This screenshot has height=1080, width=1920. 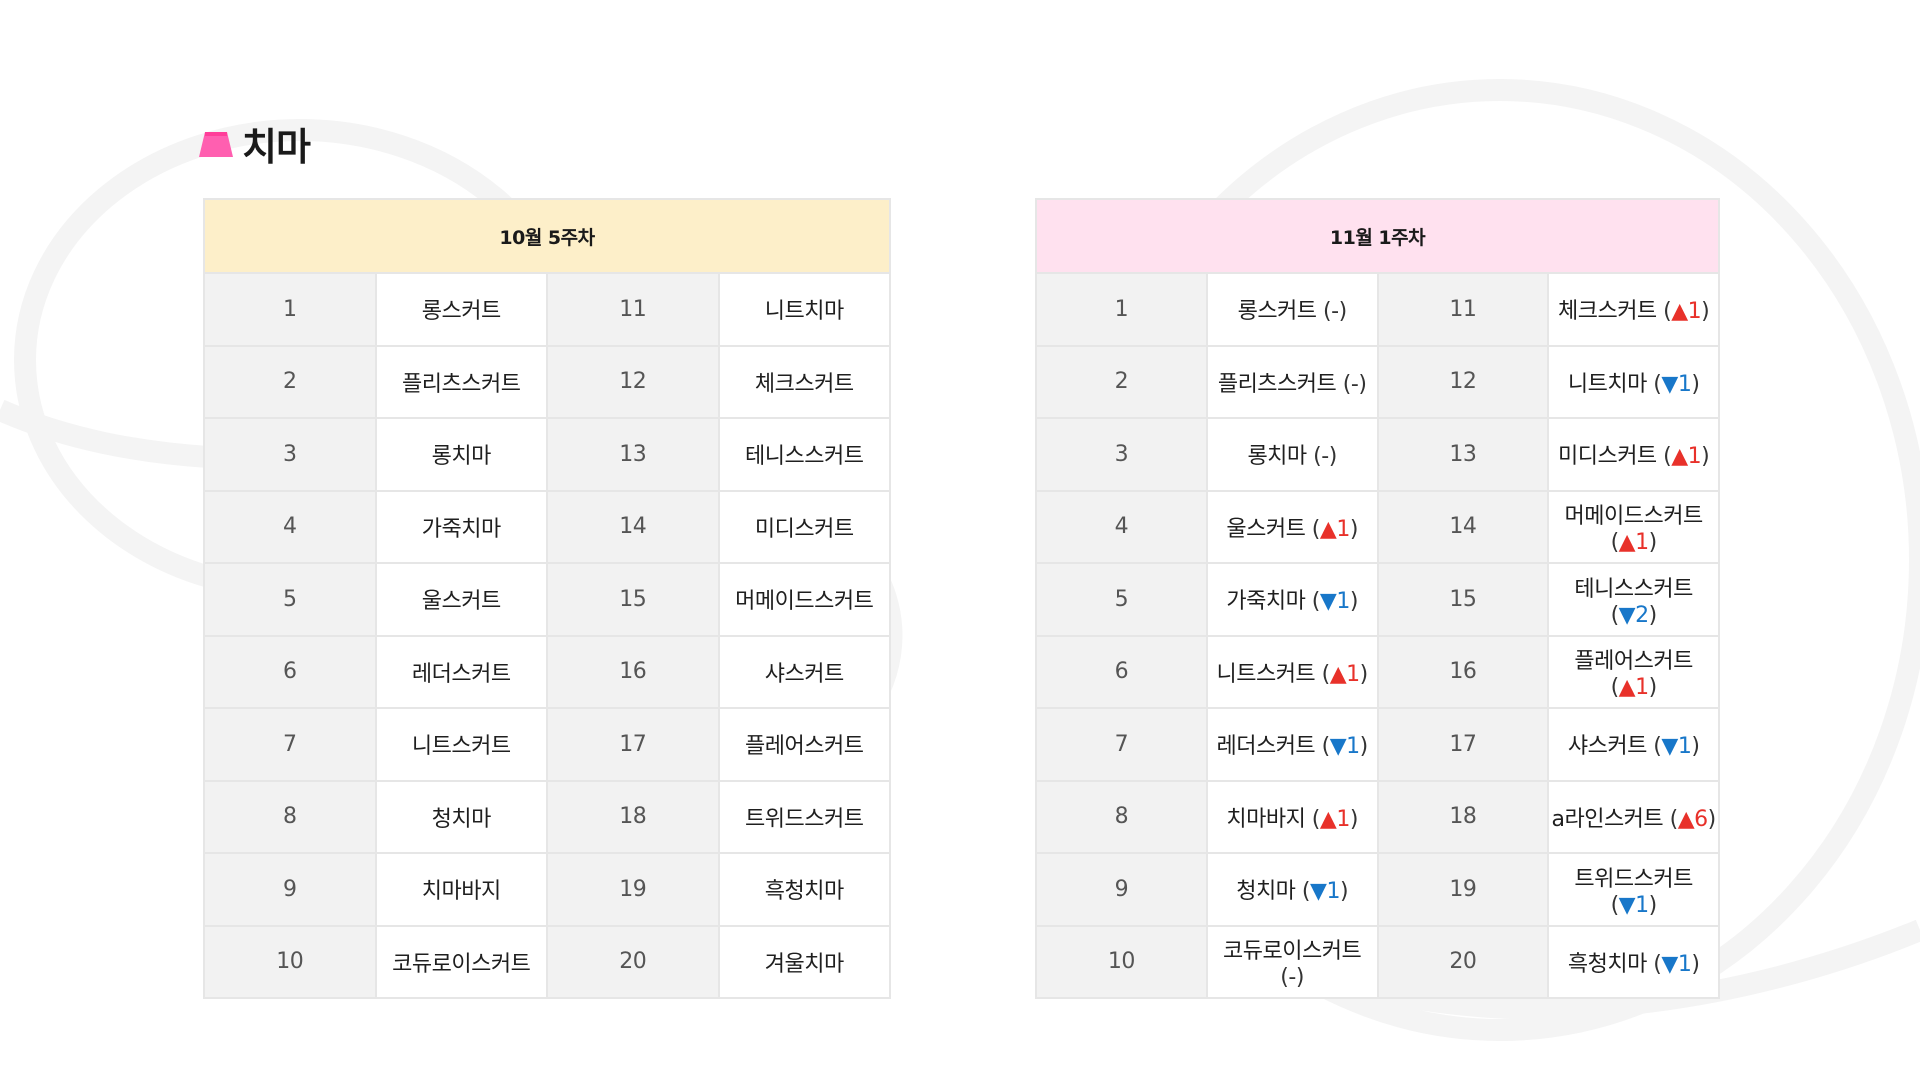 I want to click on rank-number: 9, so click(x=1121, y=889).